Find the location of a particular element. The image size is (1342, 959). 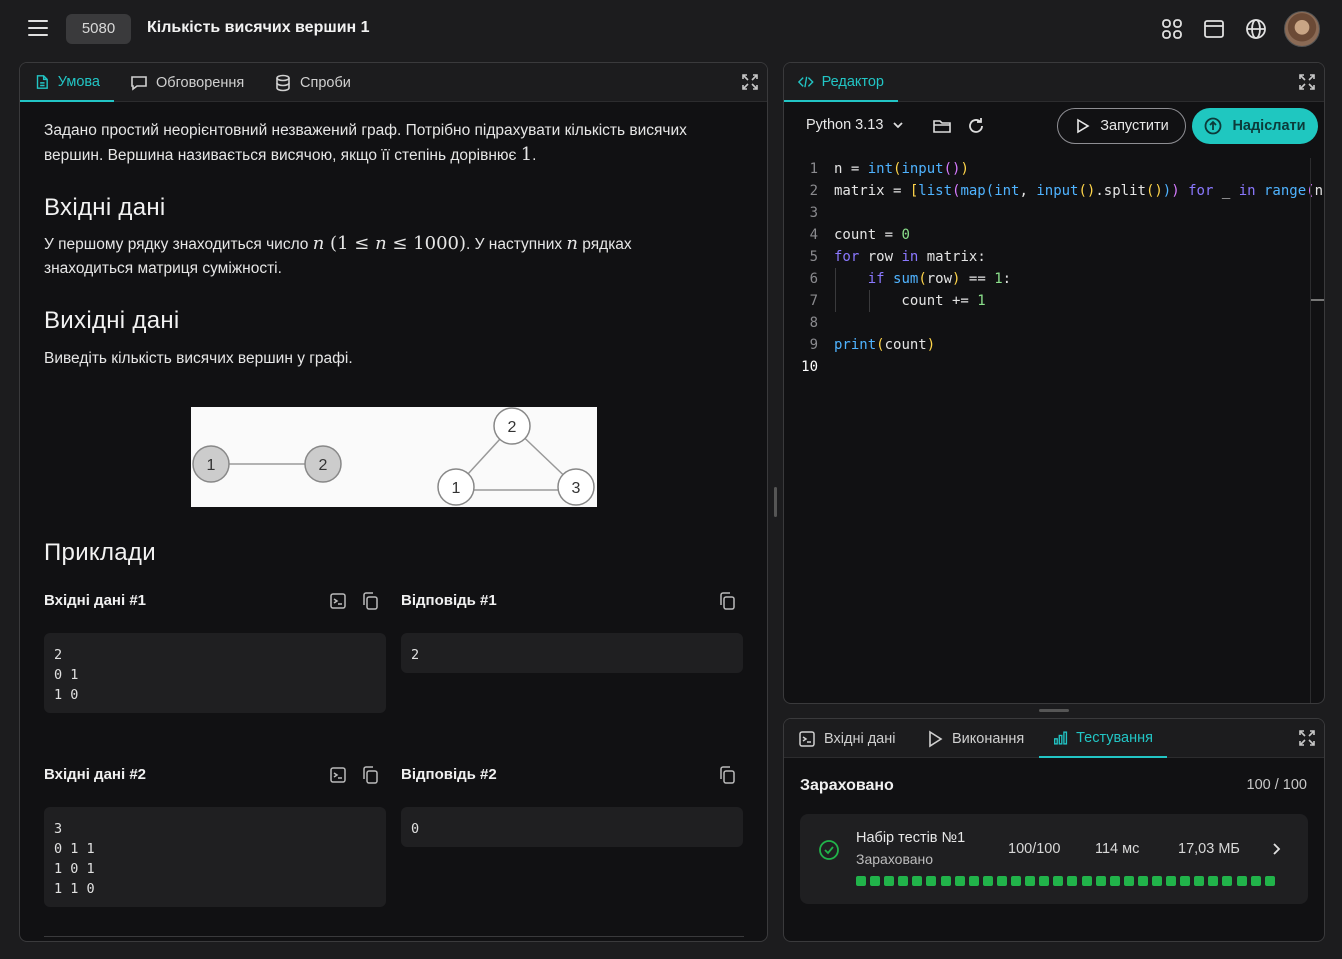

bar-chart-icon is located at coordinates (1061, 737).